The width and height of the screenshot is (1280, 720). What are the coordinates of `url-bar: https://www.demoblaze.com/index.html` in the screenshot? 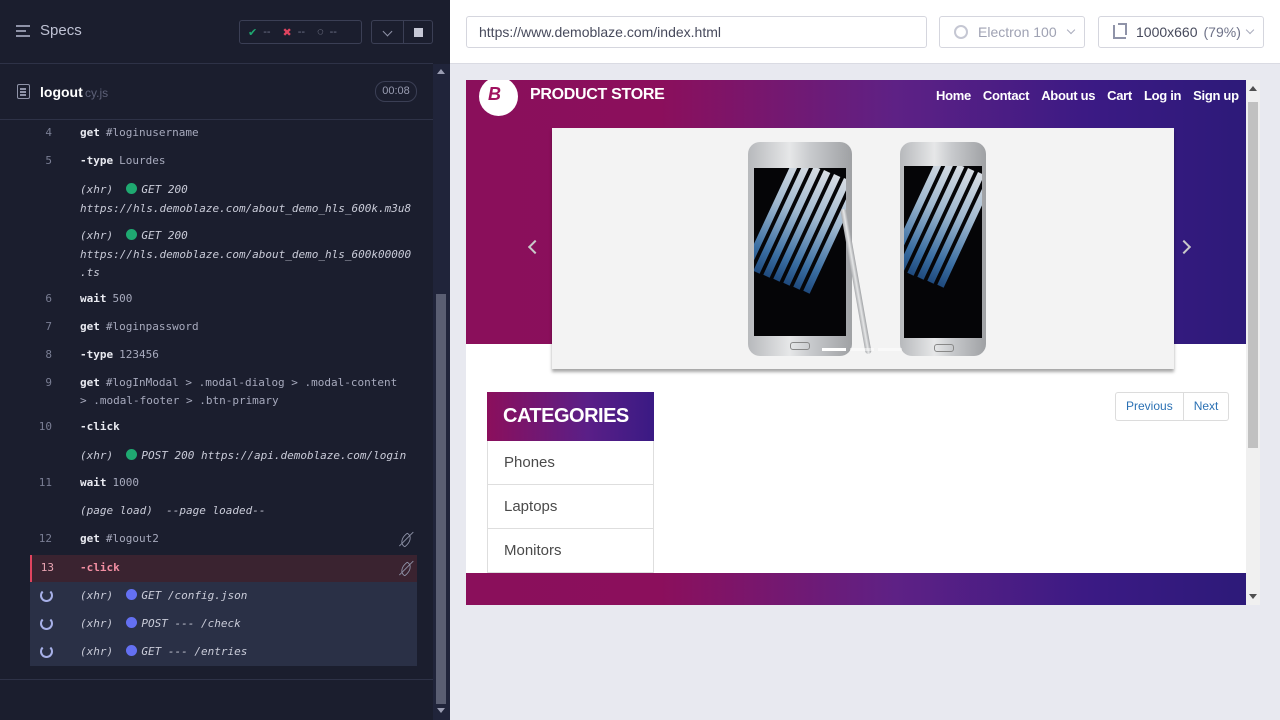 It's located at (696, 32).